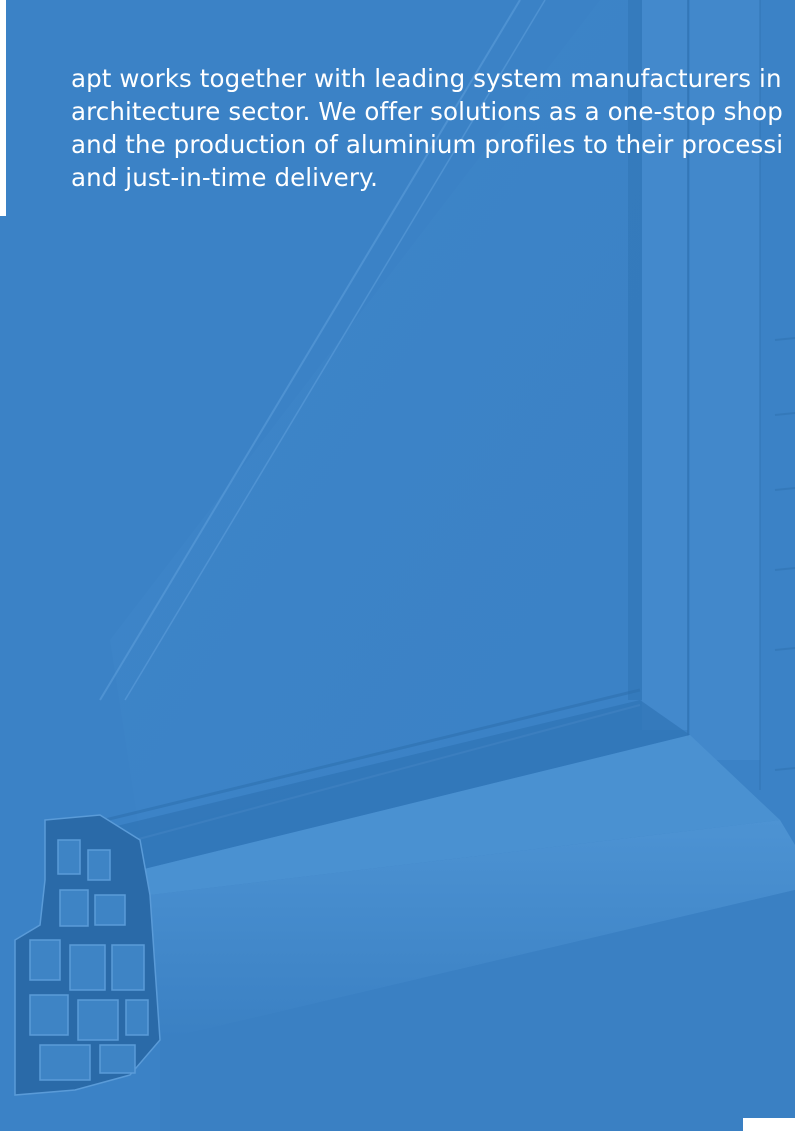 The image size is (795, 1131). Describe the element at coordinates (87, 955) in the screenshot. I see `profile-cross-section` at that location.